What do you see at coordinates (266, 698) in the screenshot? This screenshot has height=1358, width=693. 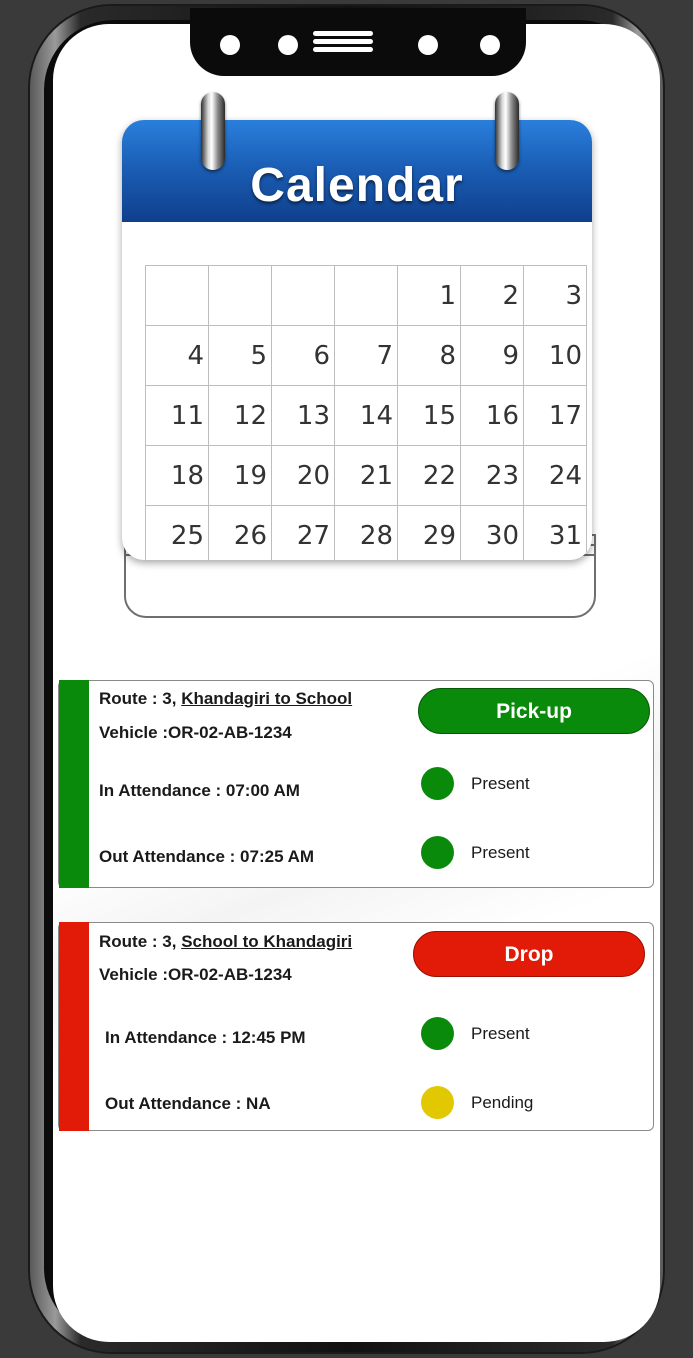 I see `route-link: Khandagiri to School` at bounding box center [266, 698].